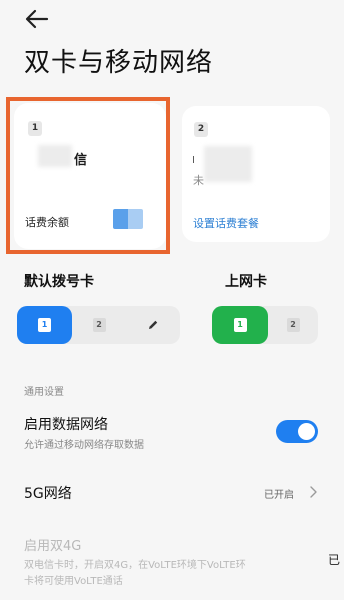 This screenshot has height=600, width=344. What do you see at coordinates (193, 160) in the screenshot?
I see `carrier-name: I` at bounding box center [193, 160].